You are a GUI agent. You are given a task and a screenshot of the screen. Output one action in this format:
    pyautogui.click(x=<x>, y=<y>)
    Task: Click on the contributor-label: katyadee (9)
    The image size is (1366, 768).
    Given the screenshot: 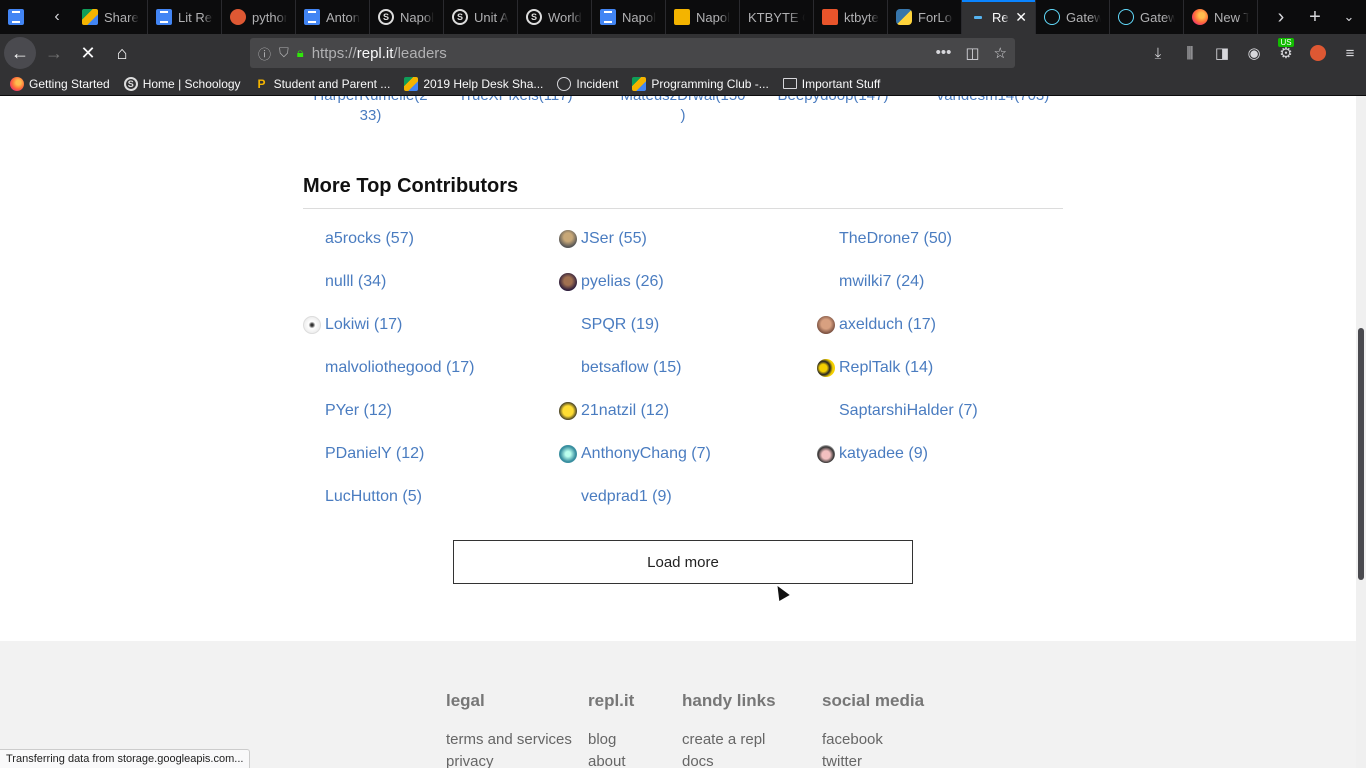 What is the action you would take?
    pyautogui.click(x=883, y=453)
    